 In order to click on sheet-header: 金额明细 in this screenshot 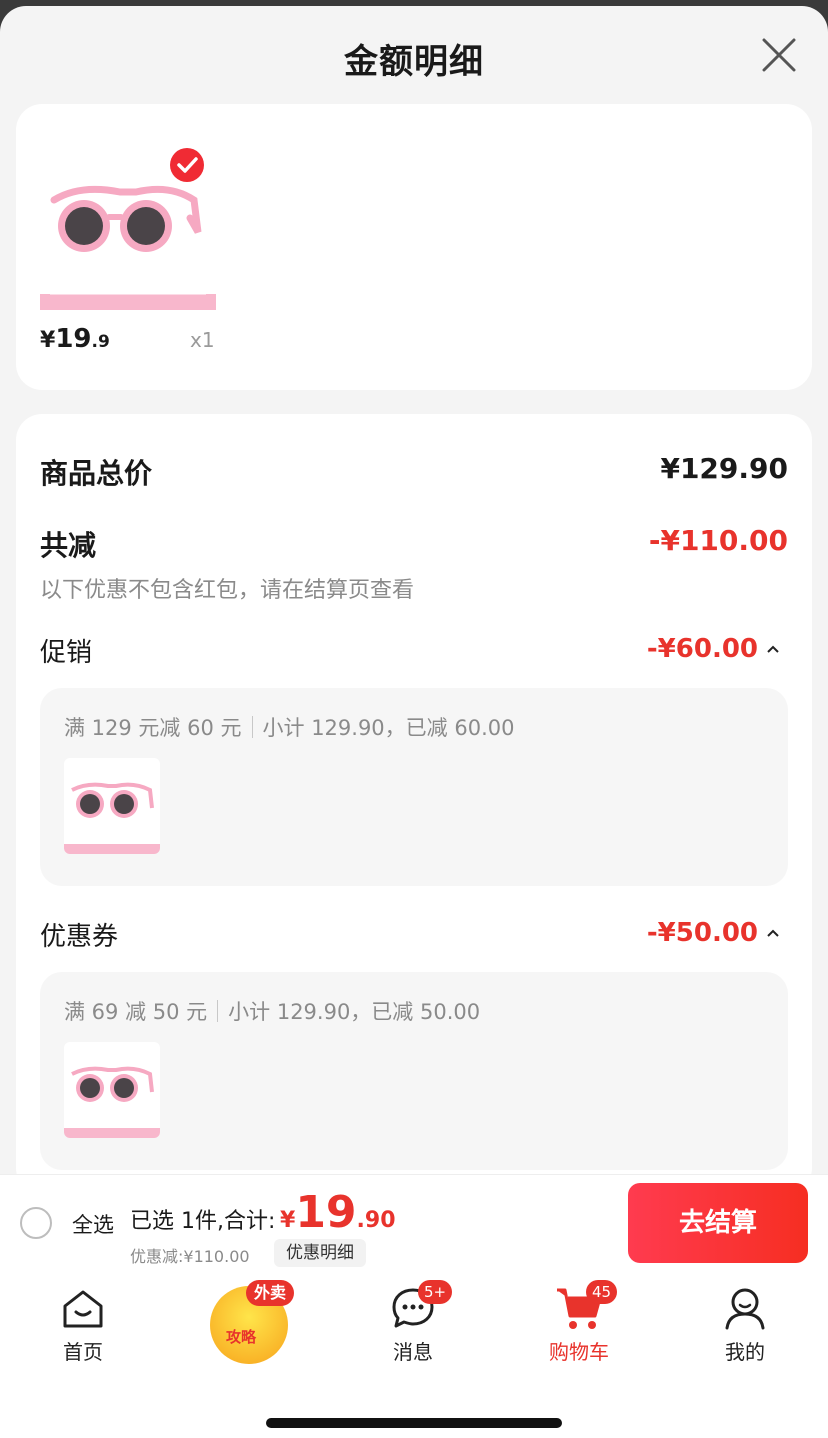, I will do `click(414, 55)`.